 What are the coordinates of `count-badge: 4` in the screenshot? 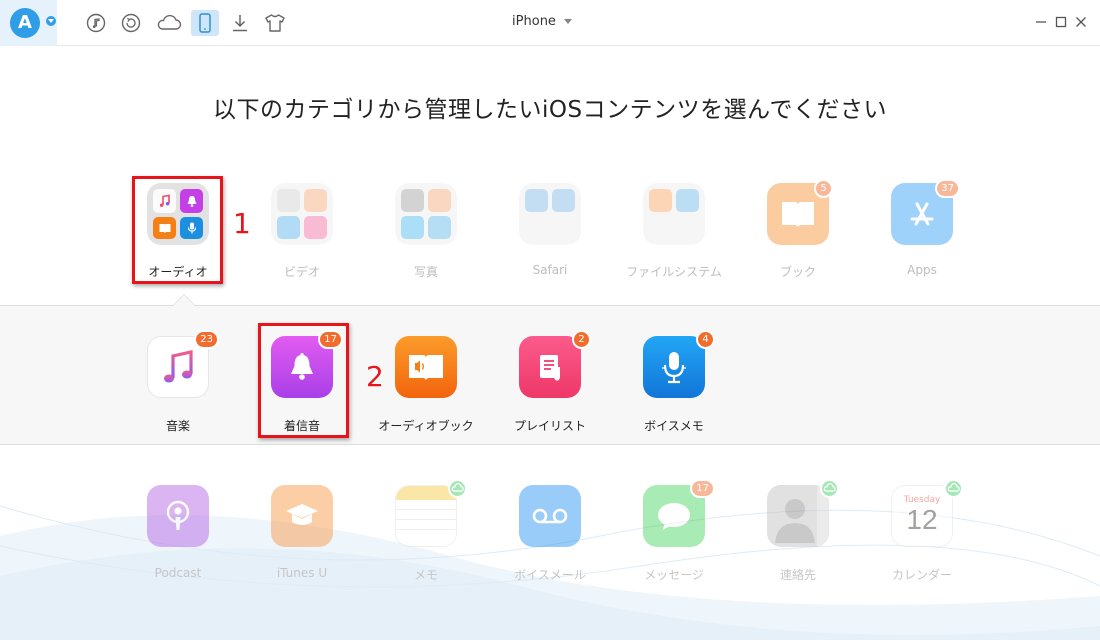 It's located at (705, 339).